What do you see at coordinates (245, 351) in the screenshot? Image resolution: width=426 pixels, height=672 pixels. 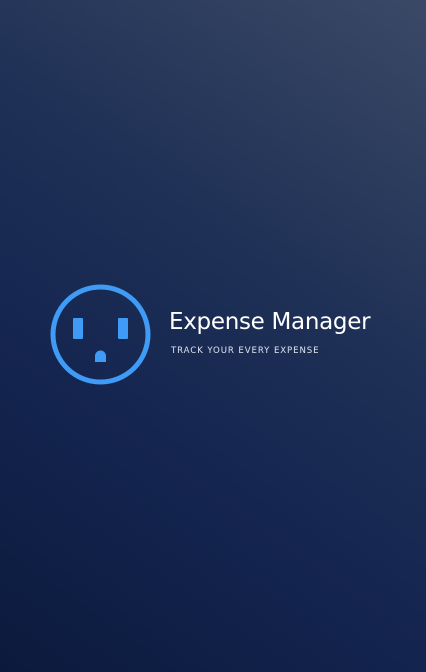 I see `app-tagline: TRACK YOUR EVERY EXPENSE` at bounding box center [245, 351].